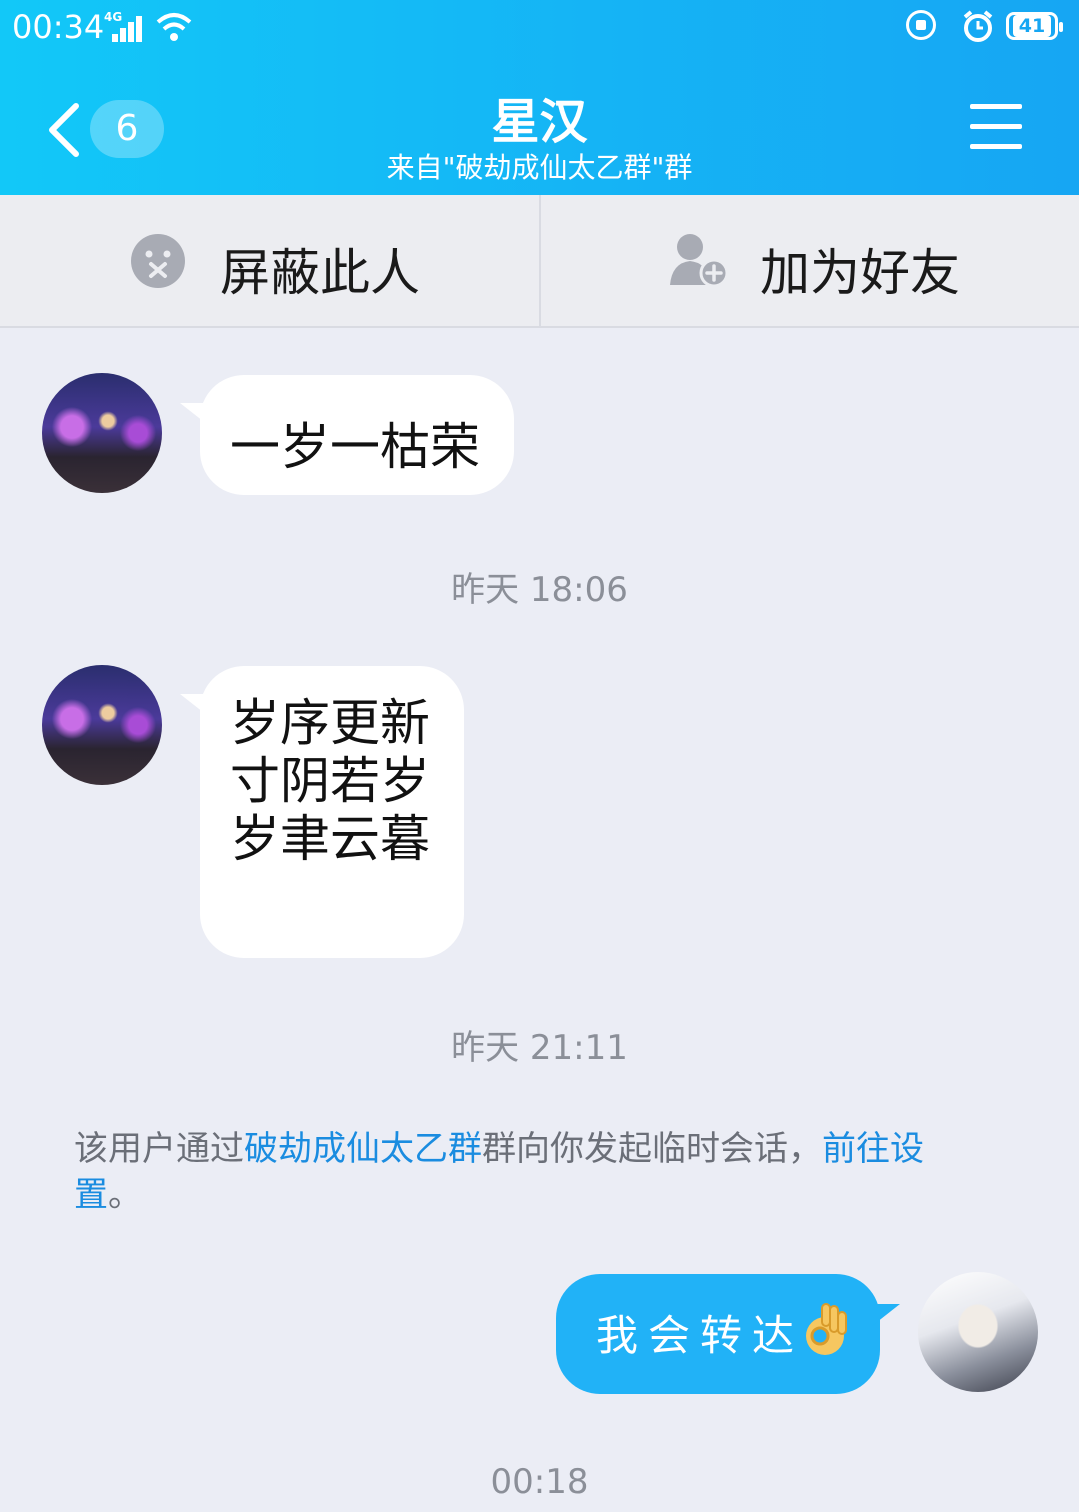  I want to click on menu-button, so click(997, 128).